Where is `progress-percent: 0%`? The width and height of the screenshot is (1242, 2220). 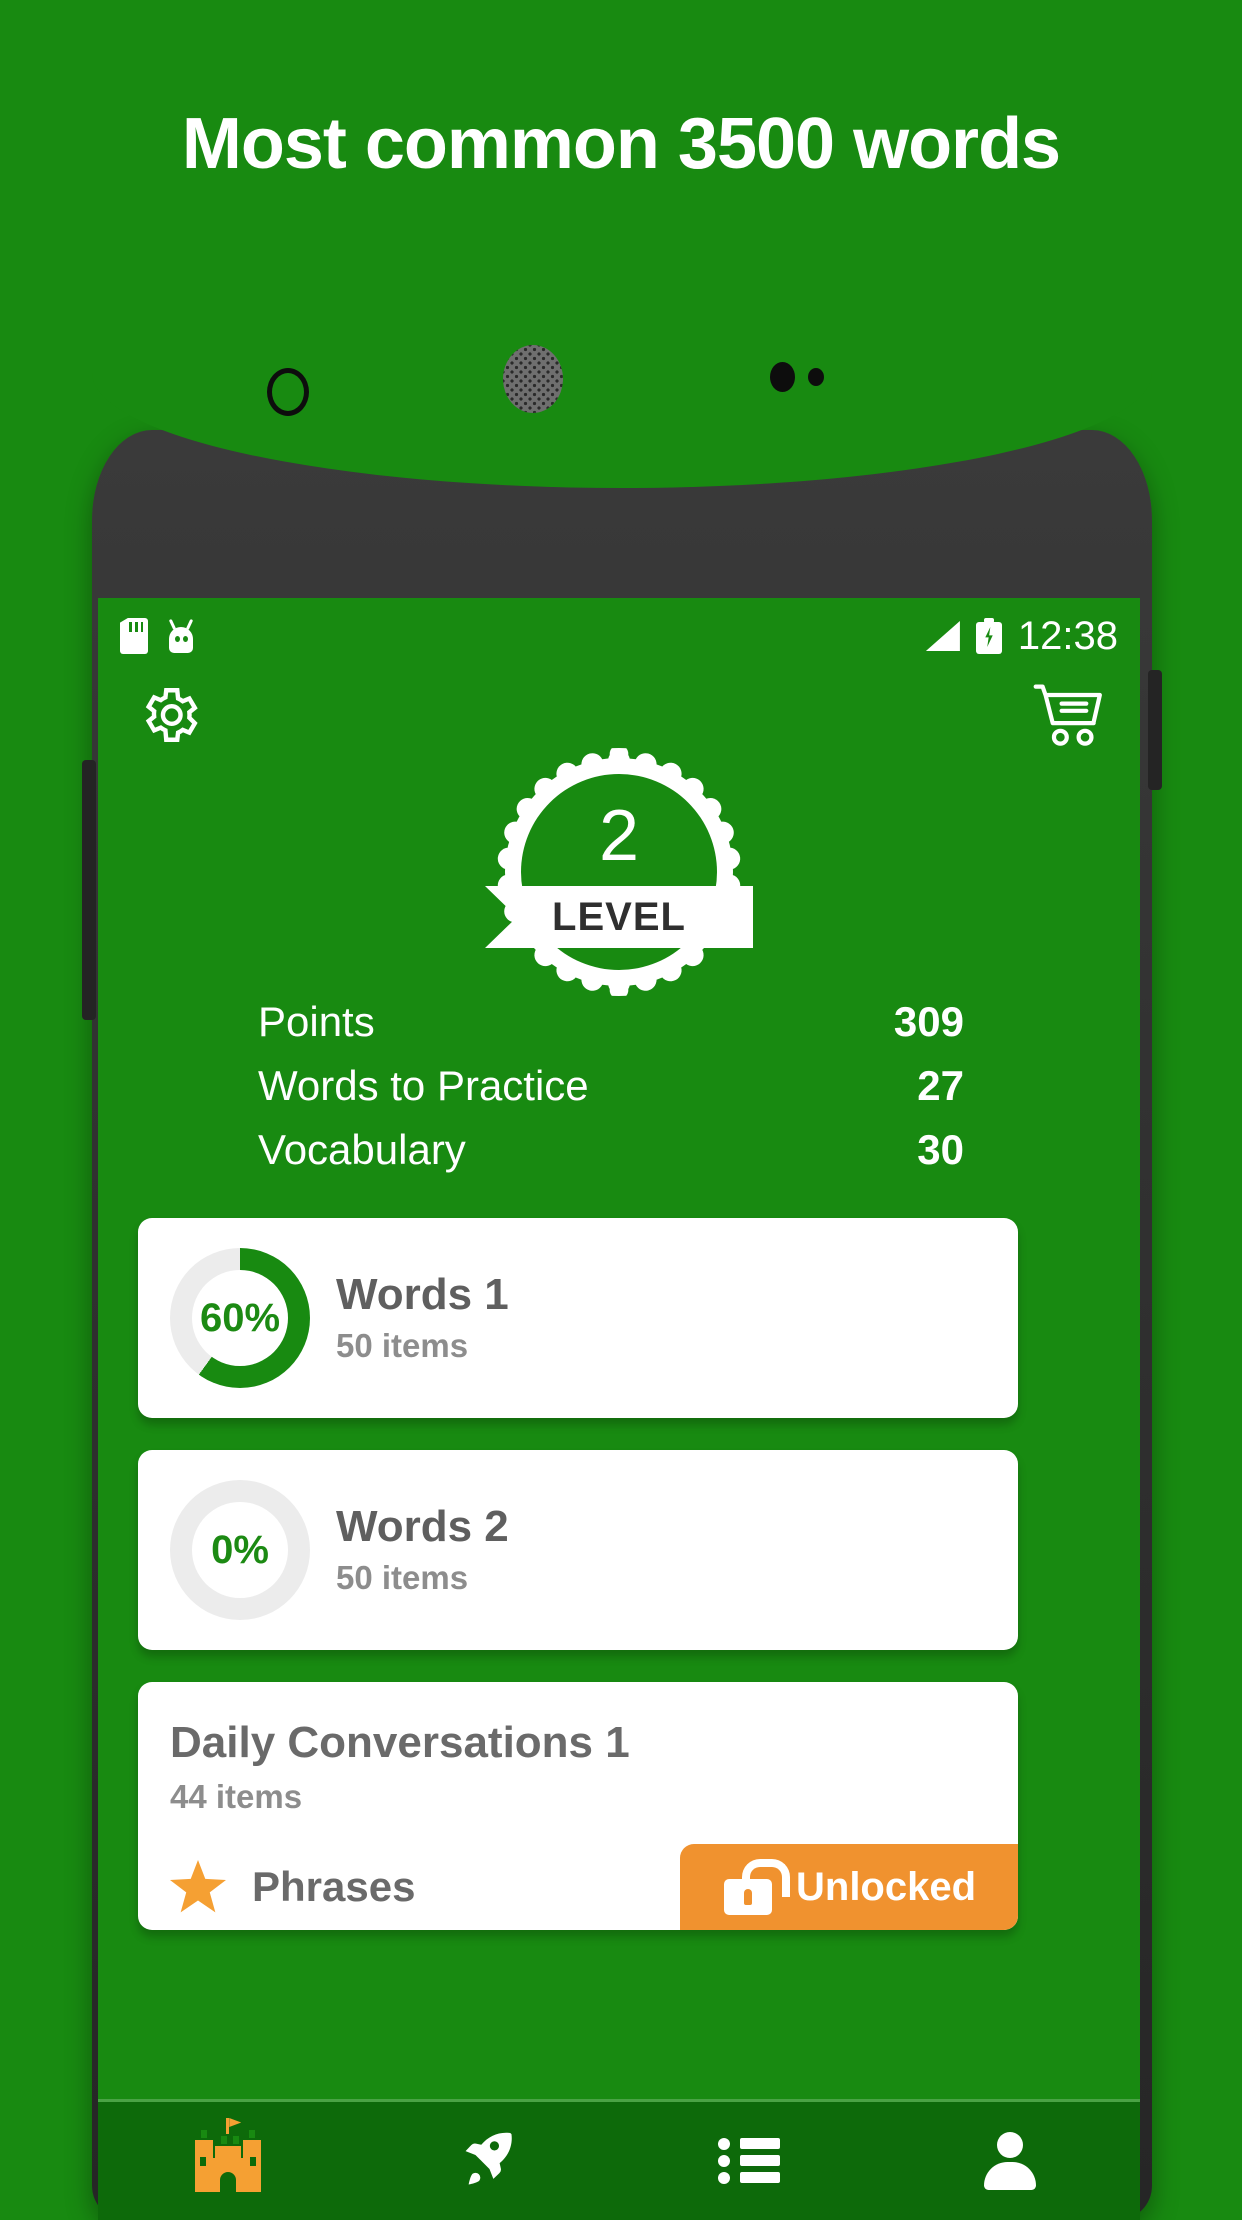 progress-percent: 0% is located at coordinates (240, 1549).